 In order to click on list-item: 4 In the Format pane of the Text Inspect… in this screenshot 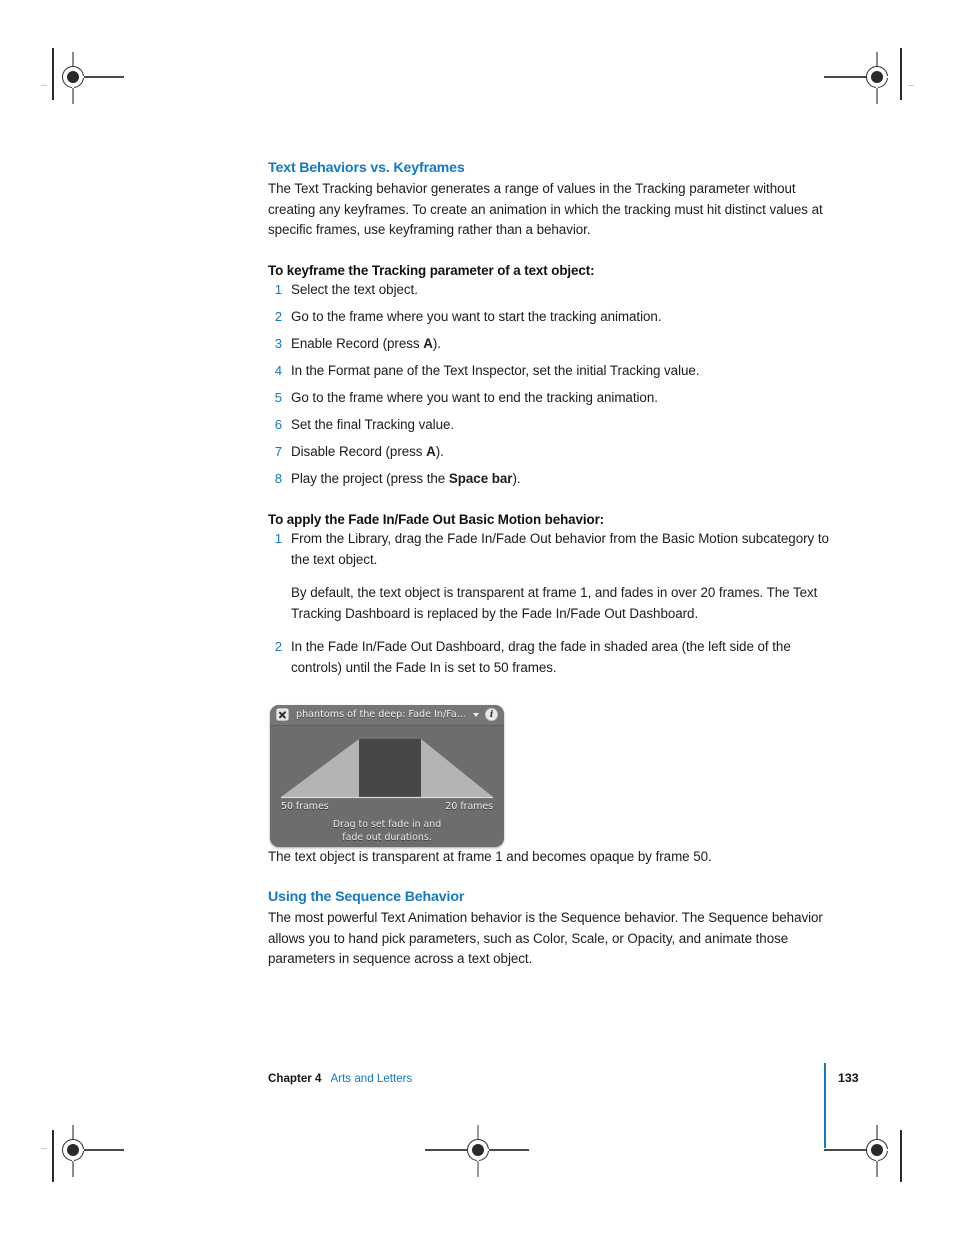, I will do `click(550, 371)`.